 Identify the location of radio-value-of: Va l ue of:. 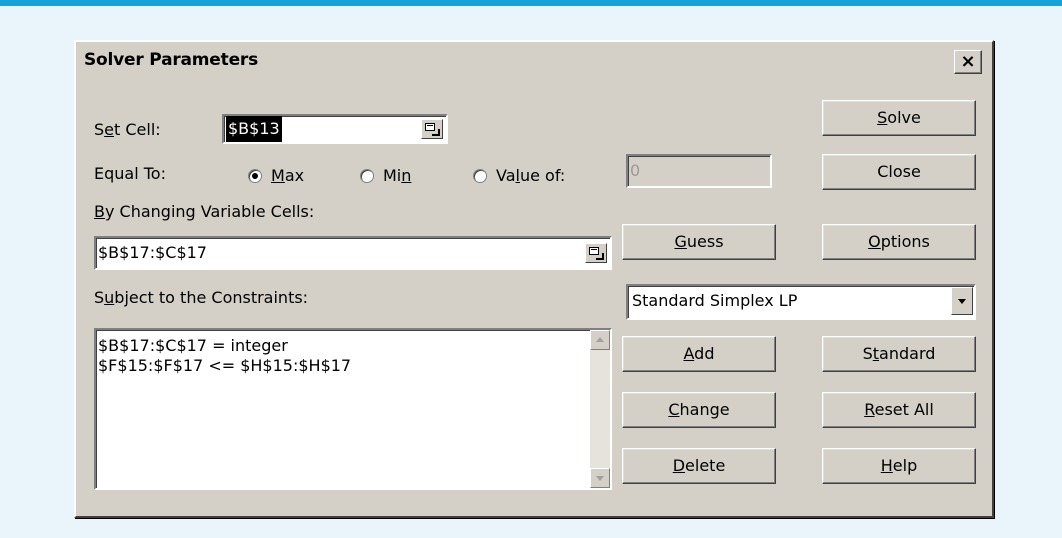
(519, 175).